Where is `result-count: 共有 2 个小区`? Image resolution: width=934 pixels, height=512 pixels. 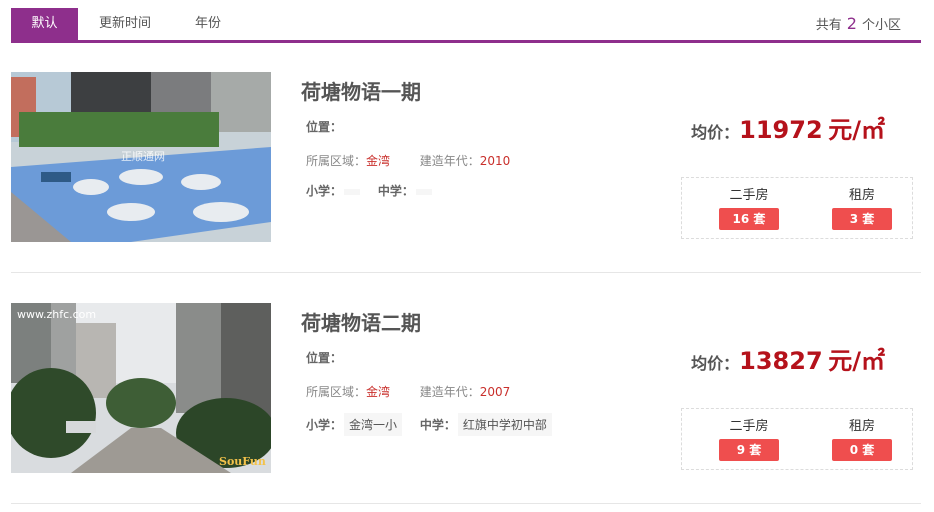
result-count: 共有 2 个小区 is located at coordinates (858, 25).